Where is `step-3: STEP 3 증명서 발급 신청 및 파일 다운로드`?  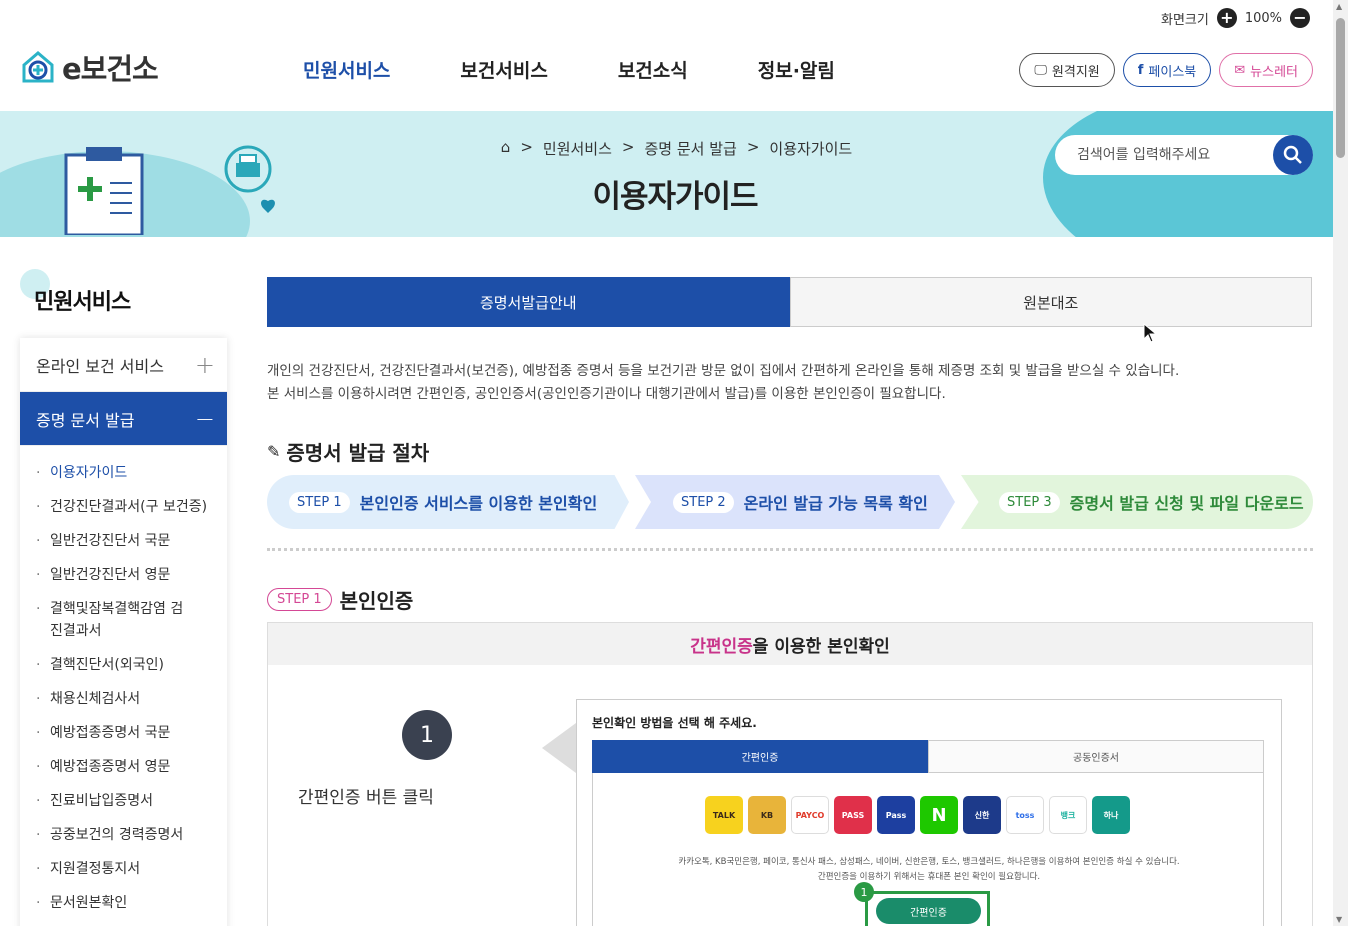
step-3: STEP 3 증명서 발급 신청 및 파일 다운로드 is located at coordinates (1137, 502).